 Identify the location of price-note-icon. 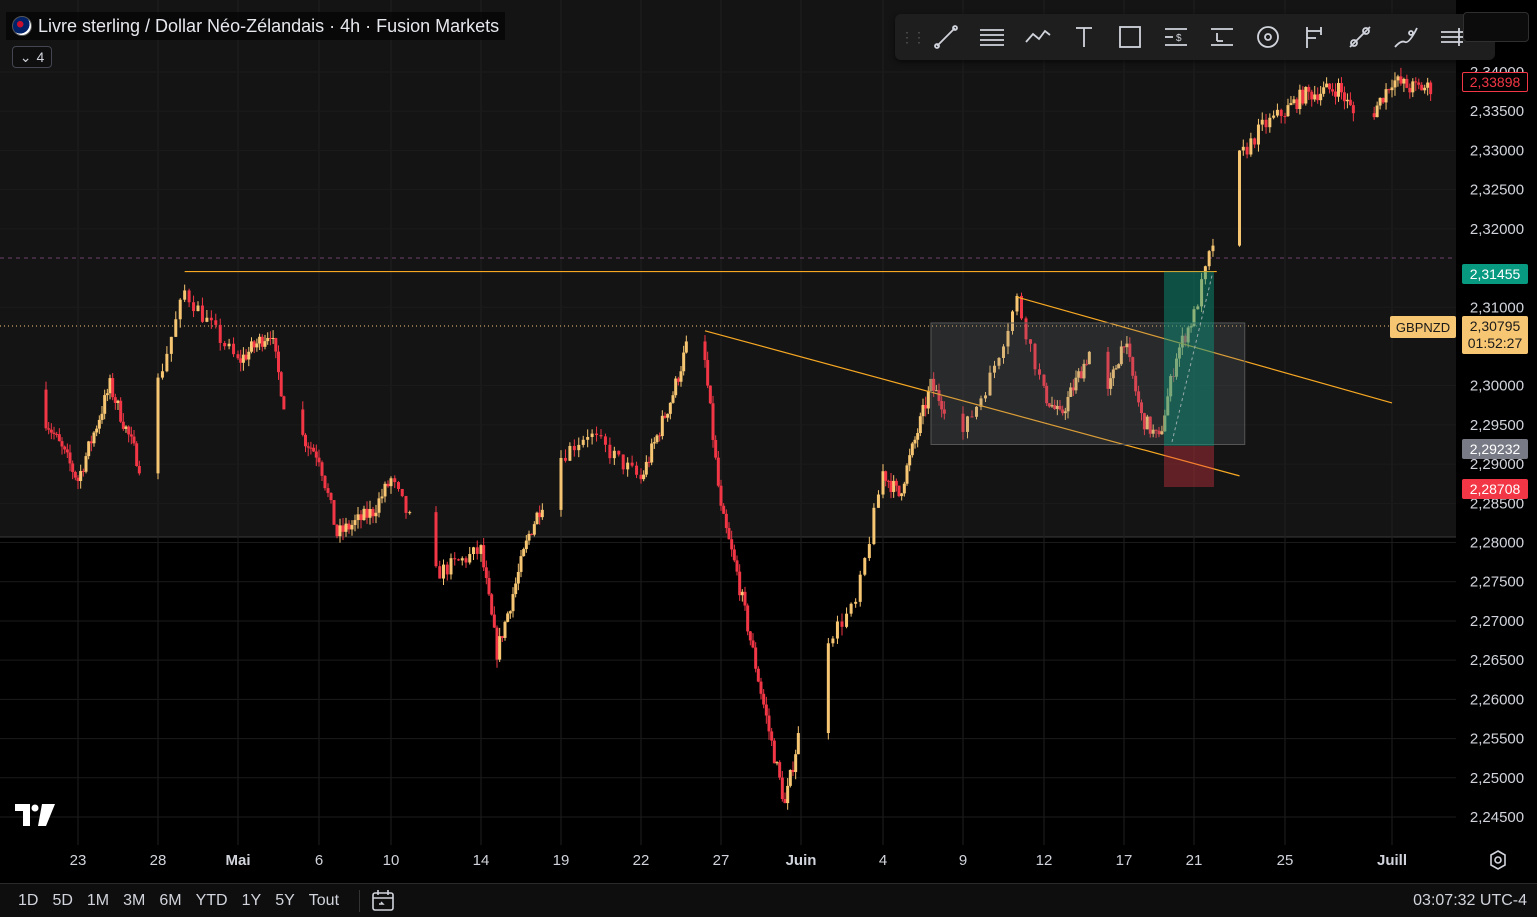
(1360, 37).